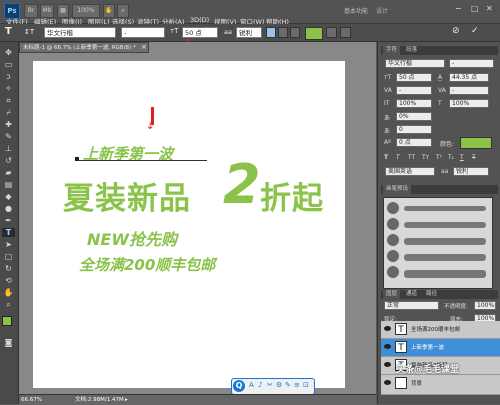  What do you see at coordinates (8, 76) in the screenshot?
I see `lasso-tool-icon: ↄ` at bounding box center [8, 76].